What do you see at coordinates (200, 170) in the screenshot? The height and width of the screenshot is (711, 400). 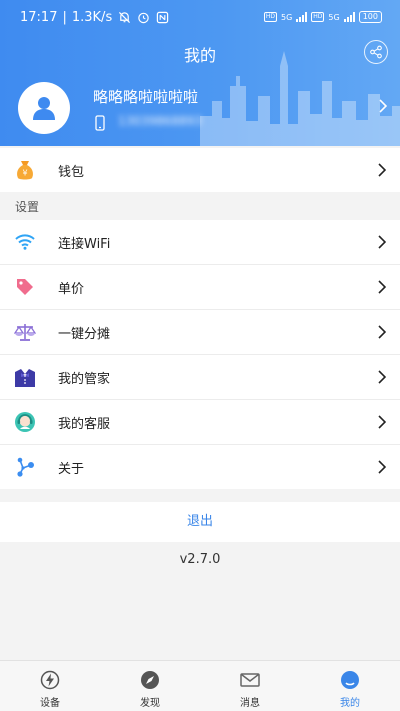 I see `menu-item-wallet: ¥ 钱包` at bounding box center [200, 170].